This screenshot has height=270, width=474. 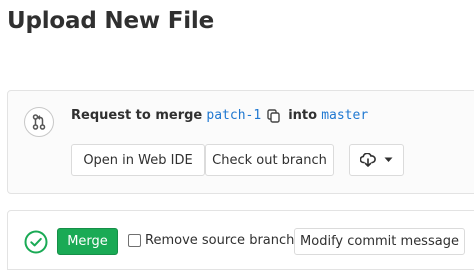 What do you see at coordinates (303, 115) in the screenshot?
I see `into-label: into` at bounding box center [303, 115].